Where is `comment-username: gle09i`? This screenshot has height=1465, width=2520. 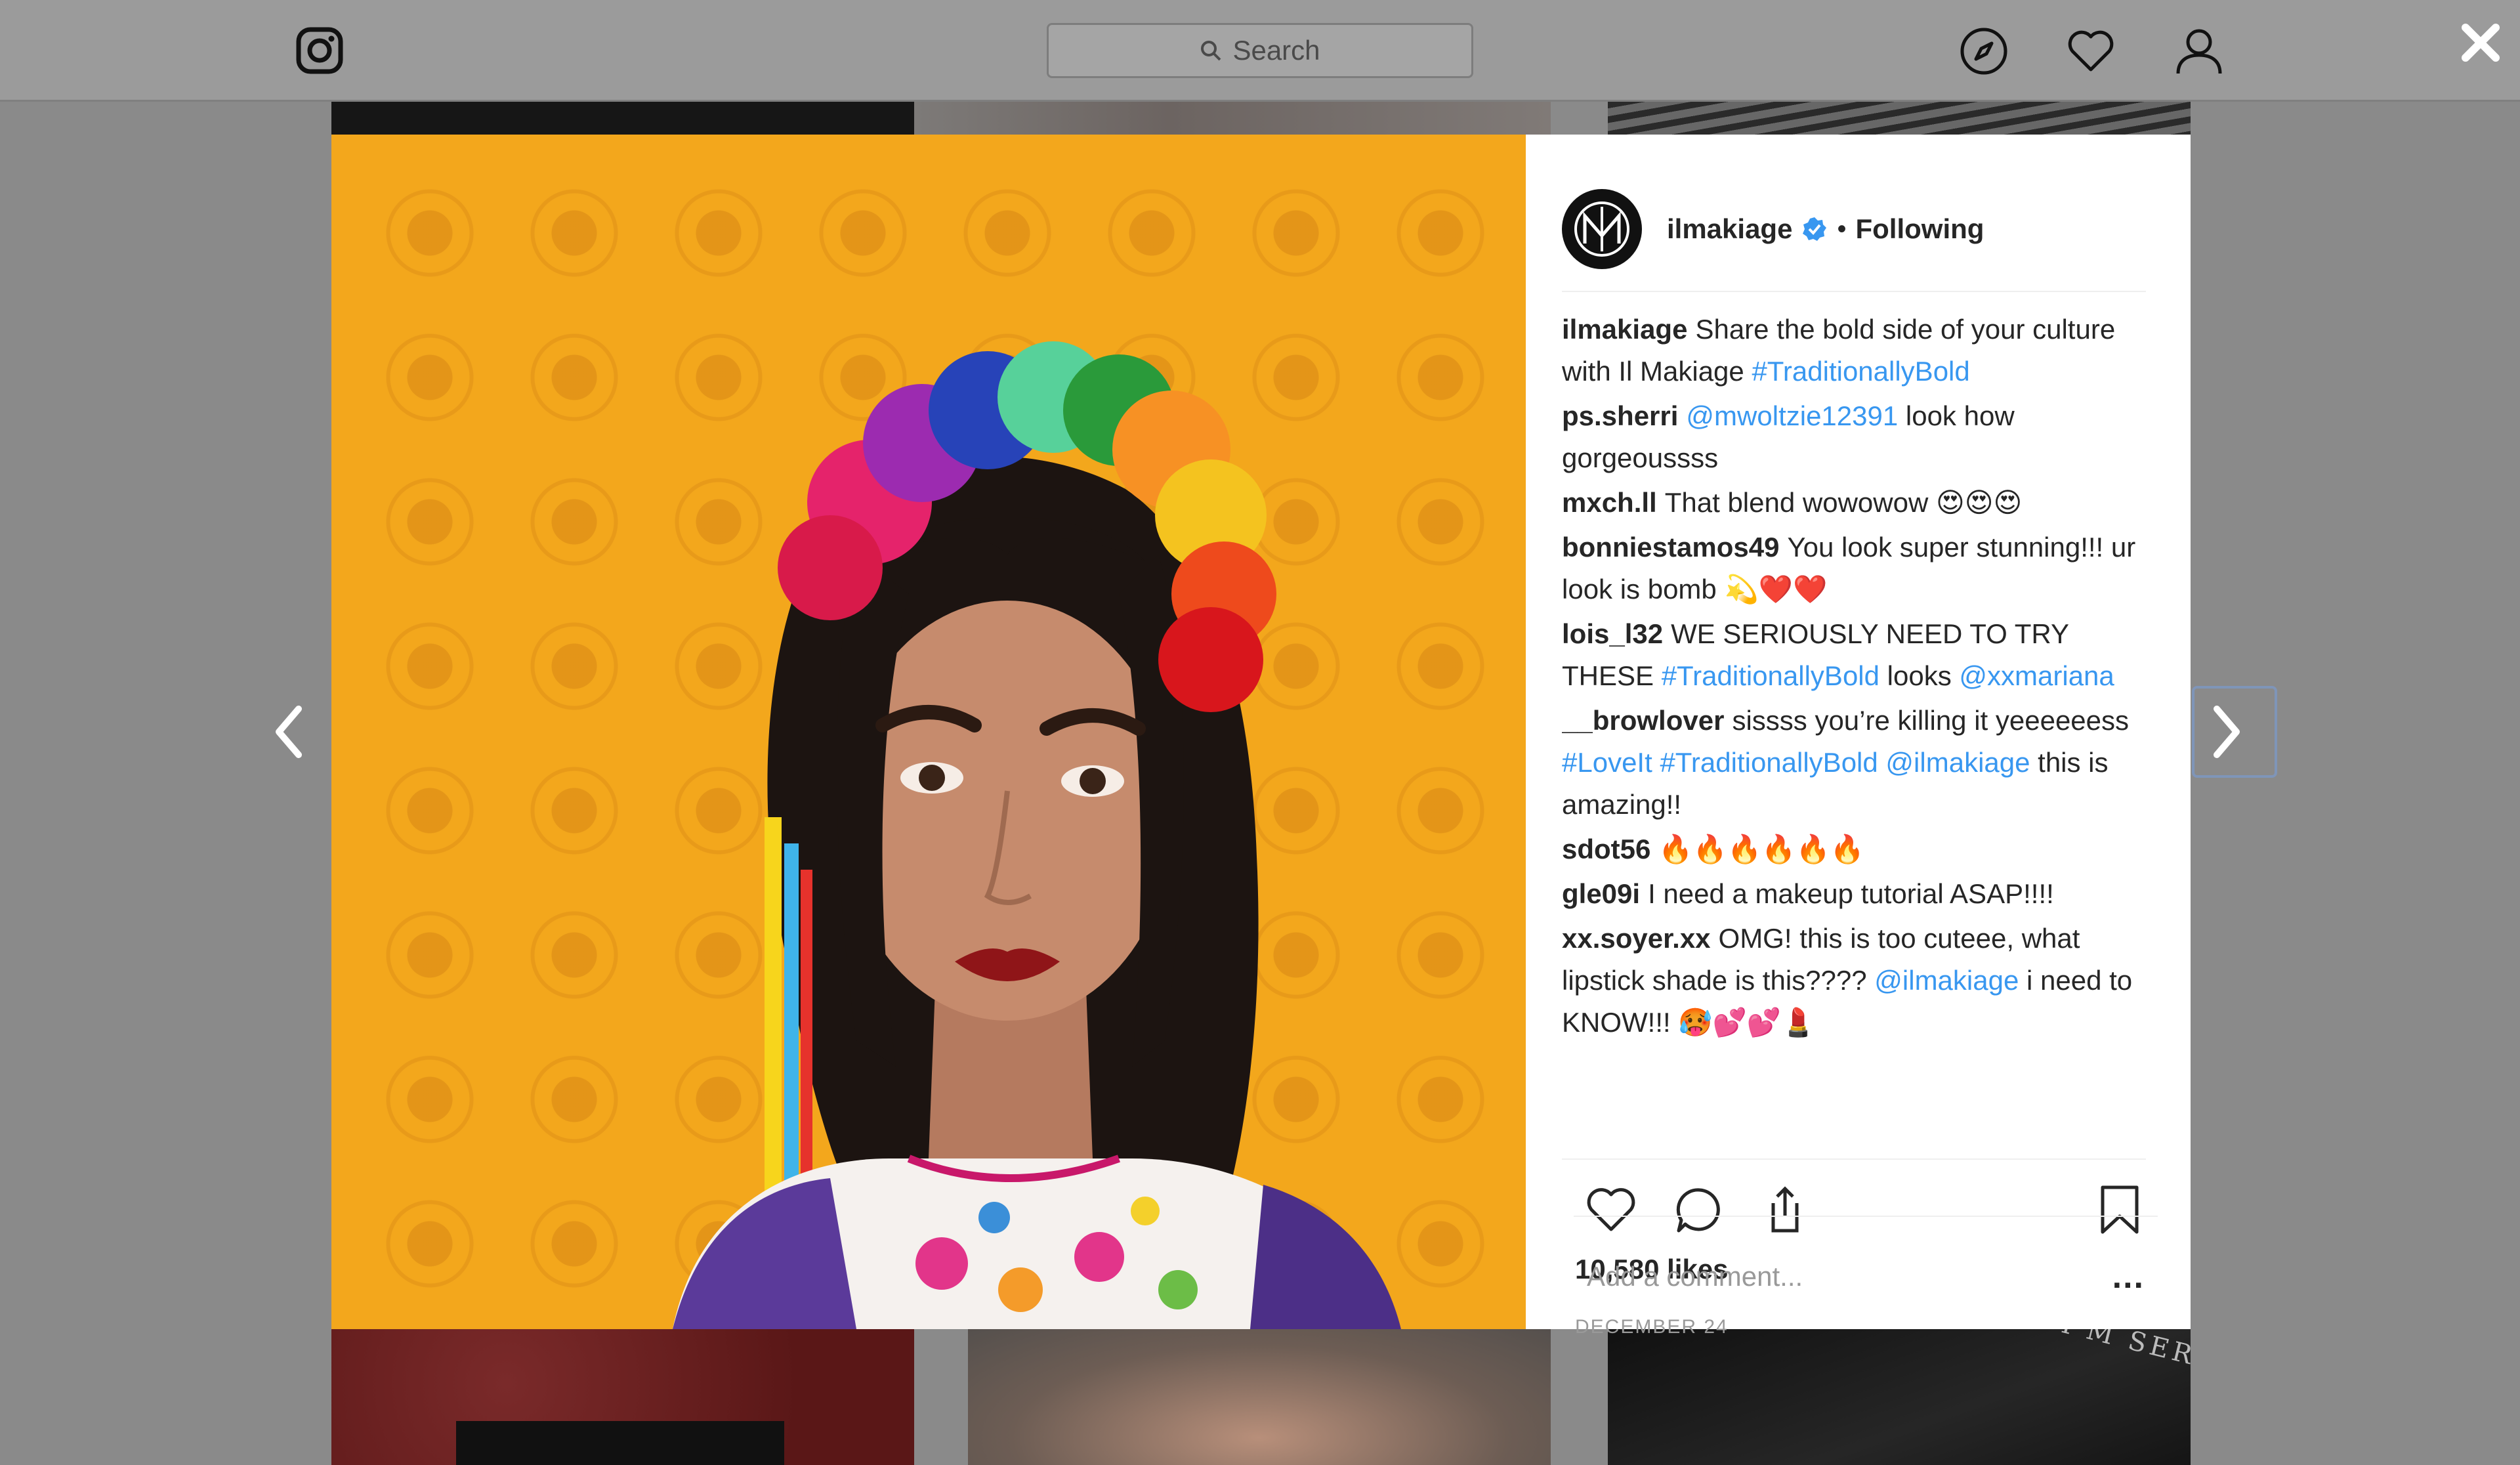
comment-username: gle09i is located at coordinates (1601, 893).